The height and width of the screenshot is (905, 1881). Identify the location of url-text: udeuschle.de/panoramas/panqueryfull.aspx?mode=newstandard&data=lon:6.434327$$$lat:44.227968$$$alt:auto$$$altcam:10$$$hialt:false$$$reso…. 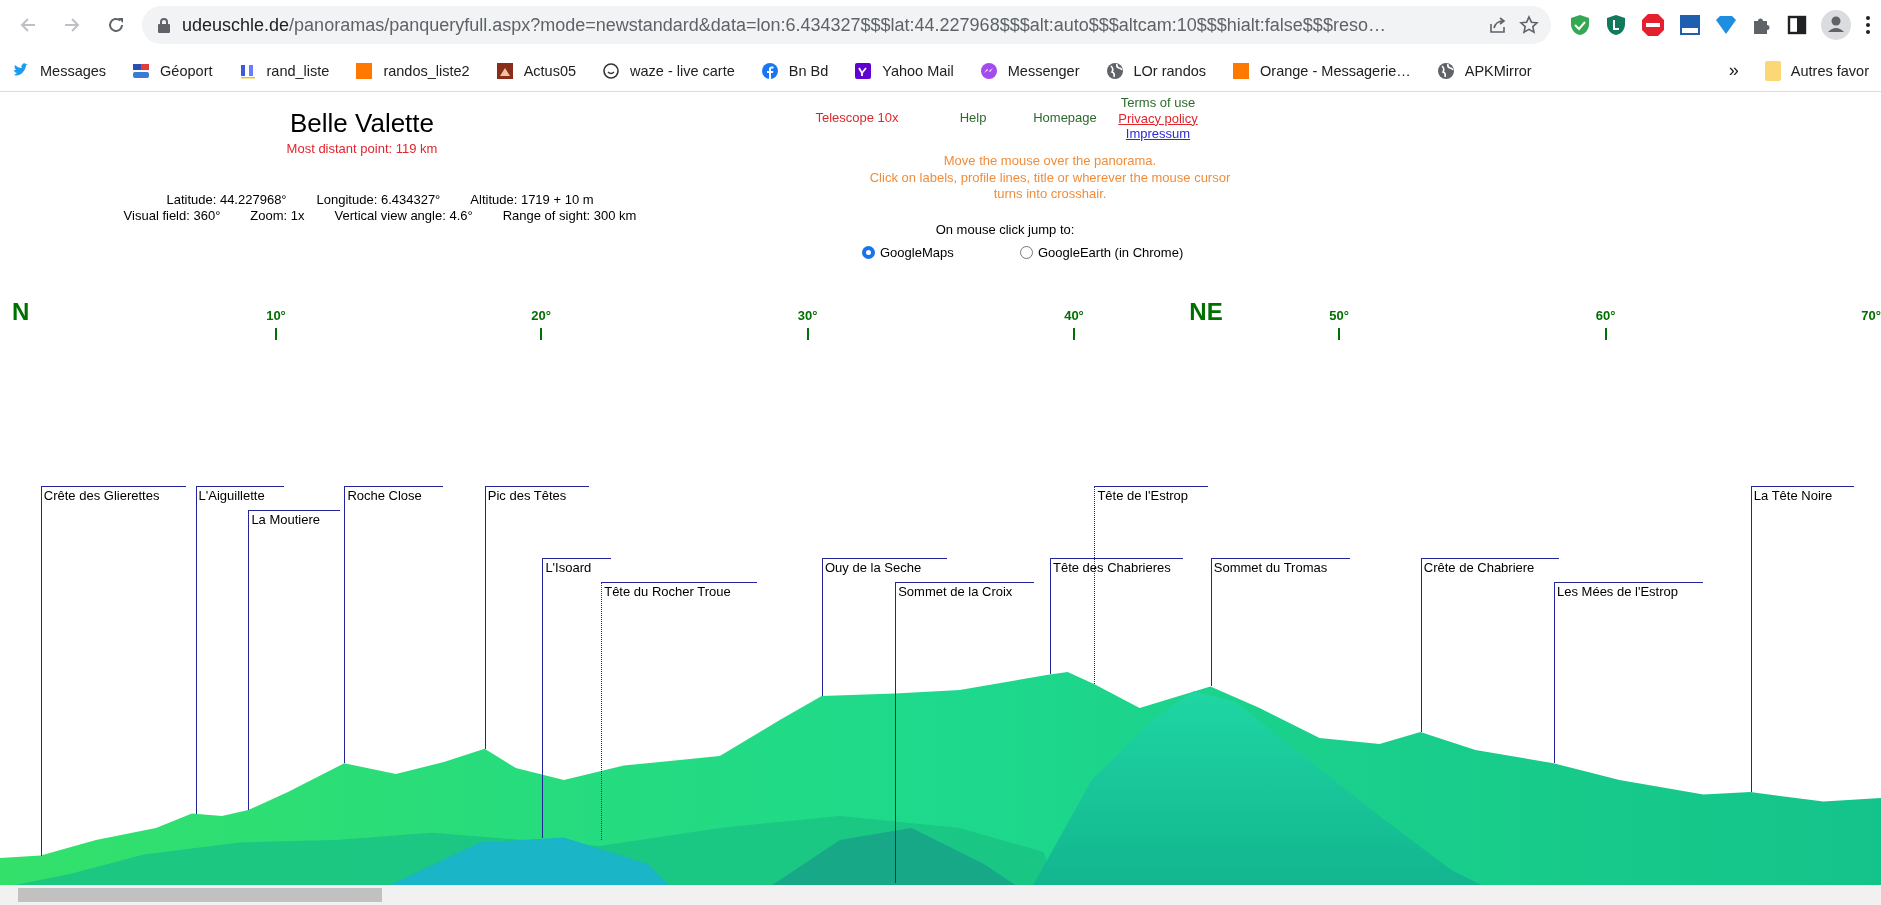
(784, 25).